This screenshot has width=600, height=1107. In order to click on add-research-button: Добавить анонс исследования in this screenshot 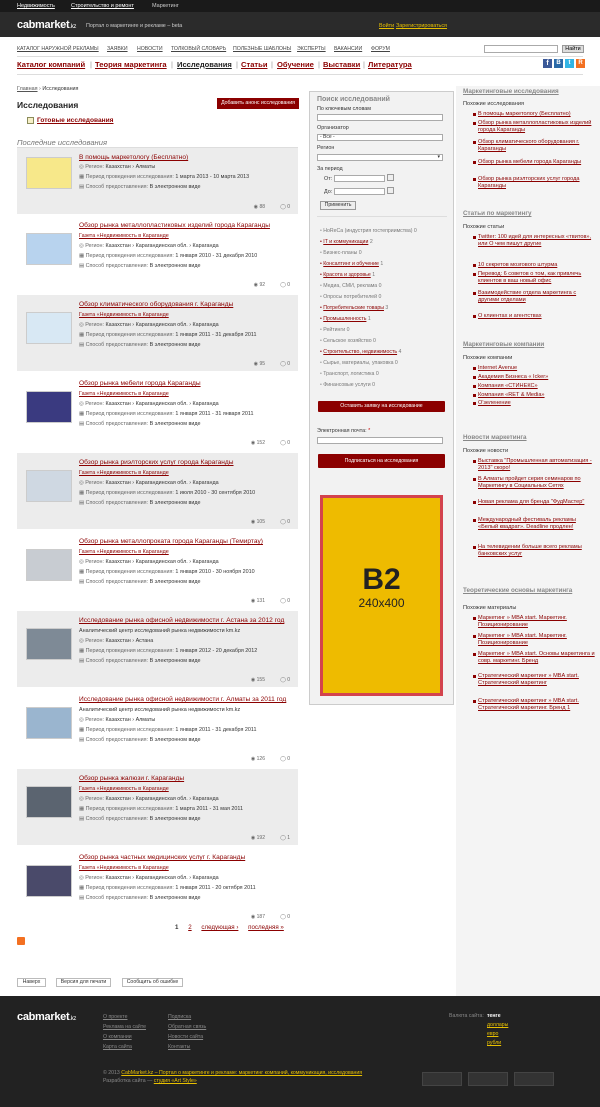, I will do `click(258, 103)`.